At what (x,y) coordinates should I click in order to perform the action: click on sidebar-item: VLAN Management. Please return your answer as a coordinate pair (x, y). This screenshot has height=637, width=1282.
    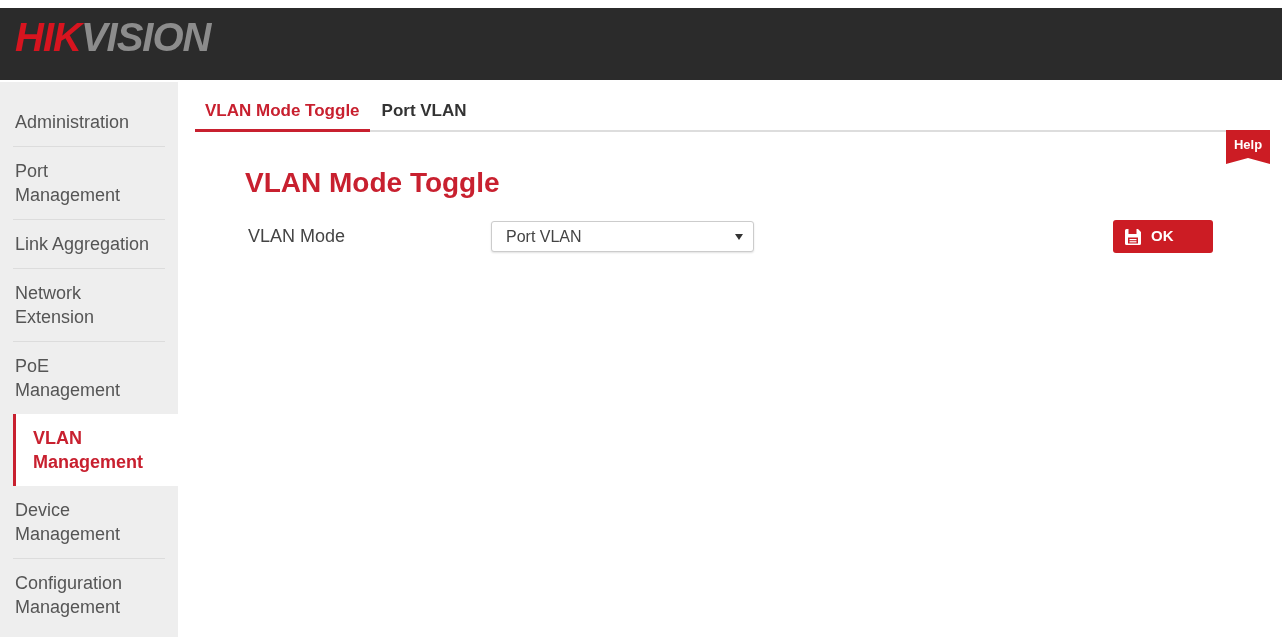
    Looking at the image, I should click on (95, 450).